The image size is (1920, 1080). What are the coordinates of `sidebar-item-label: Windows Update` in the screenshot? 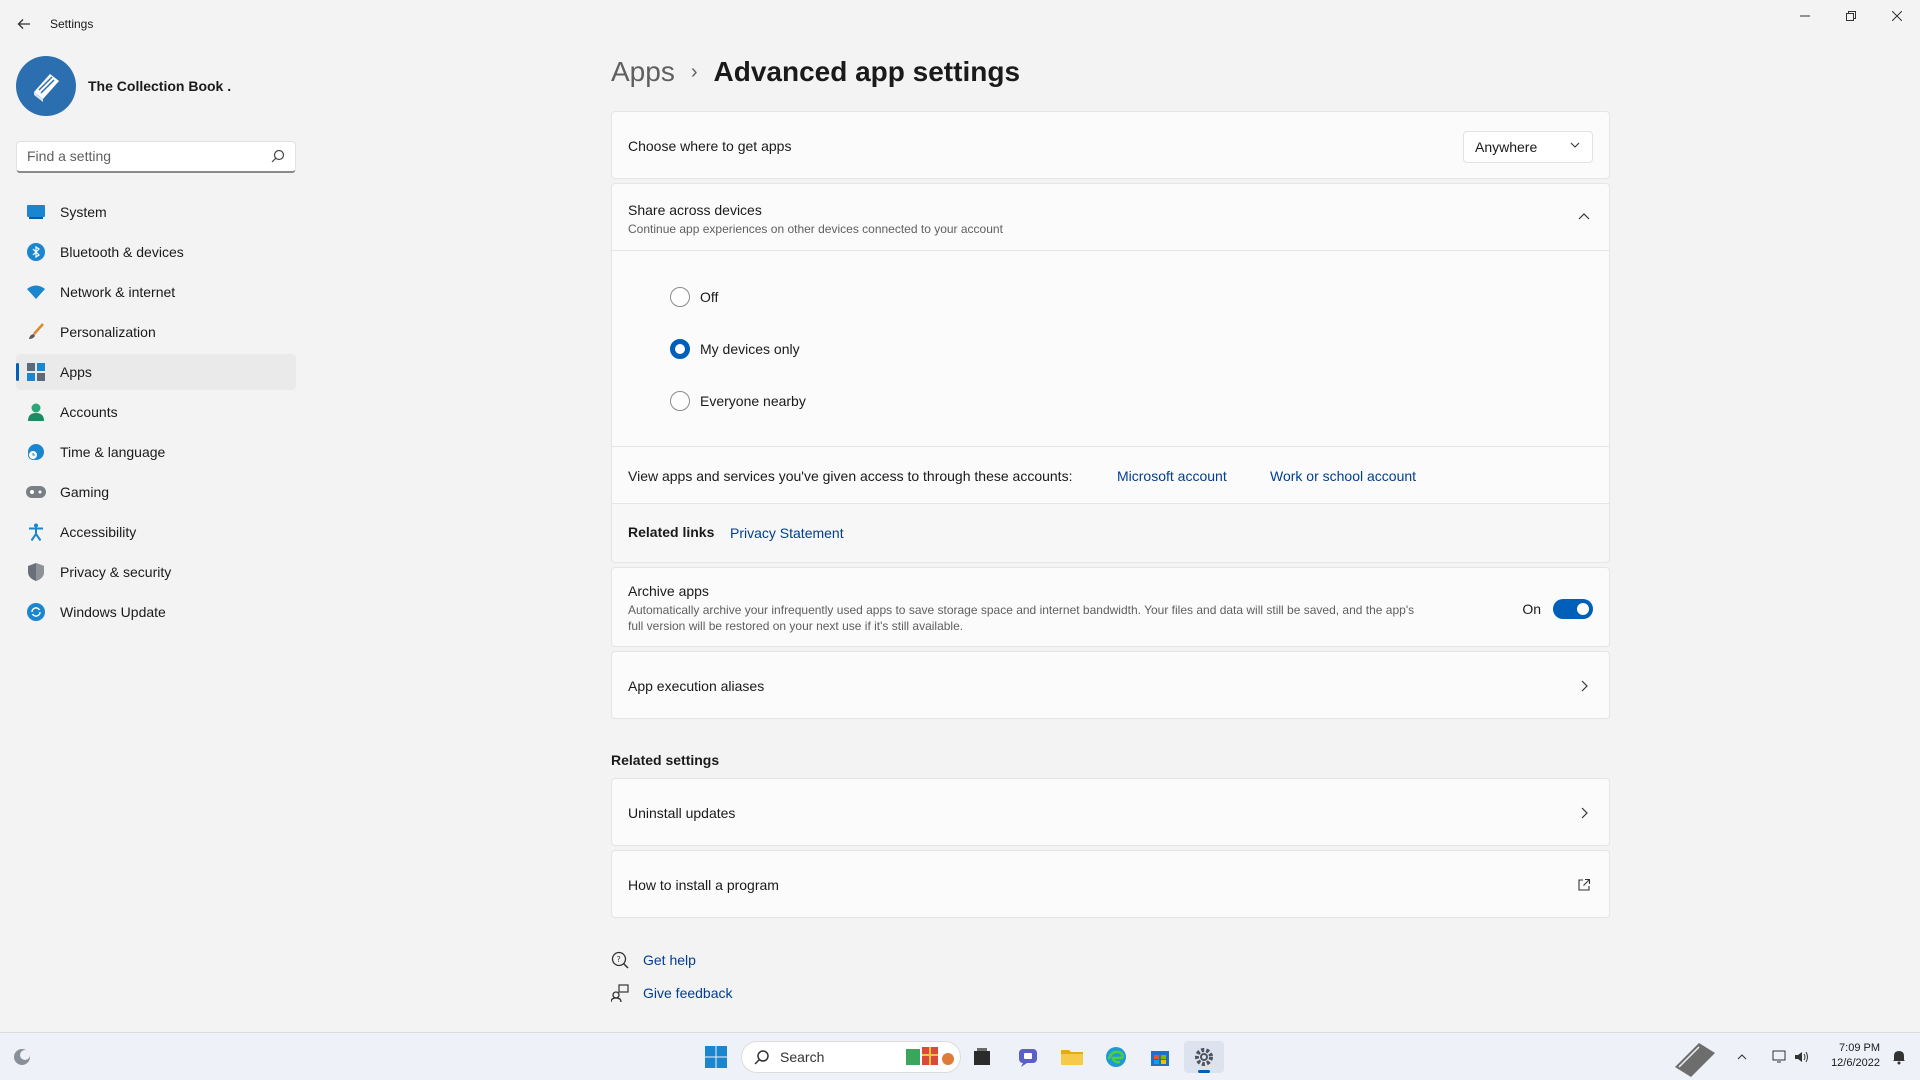 It's located at (113, 612).